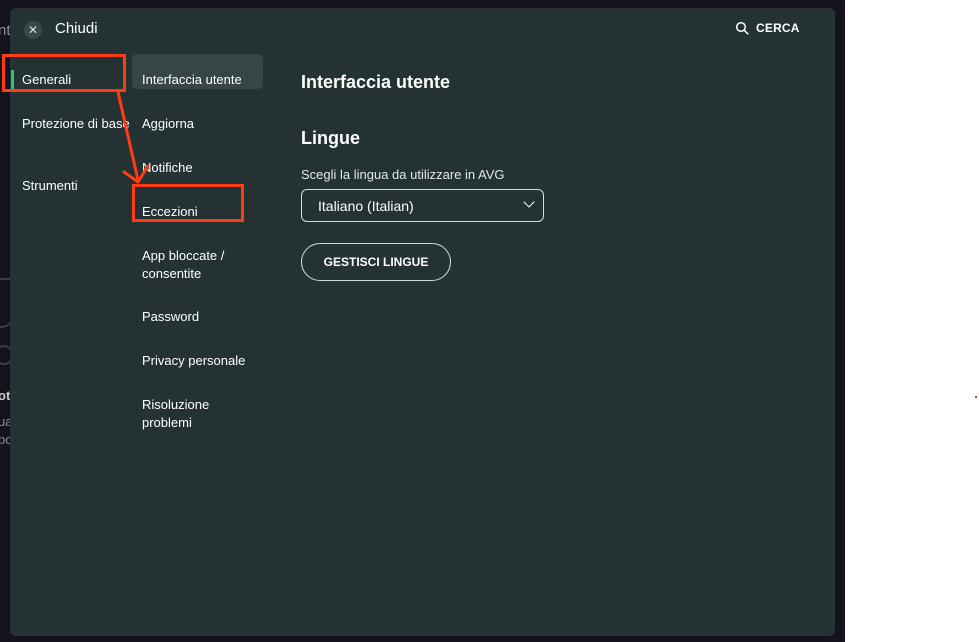 The height and width of the screenshot is (642, 979). What do you see at coordinates (133, 137) in the screenshot?
I see `annotation-arrow` at bounding box center [133, 137].